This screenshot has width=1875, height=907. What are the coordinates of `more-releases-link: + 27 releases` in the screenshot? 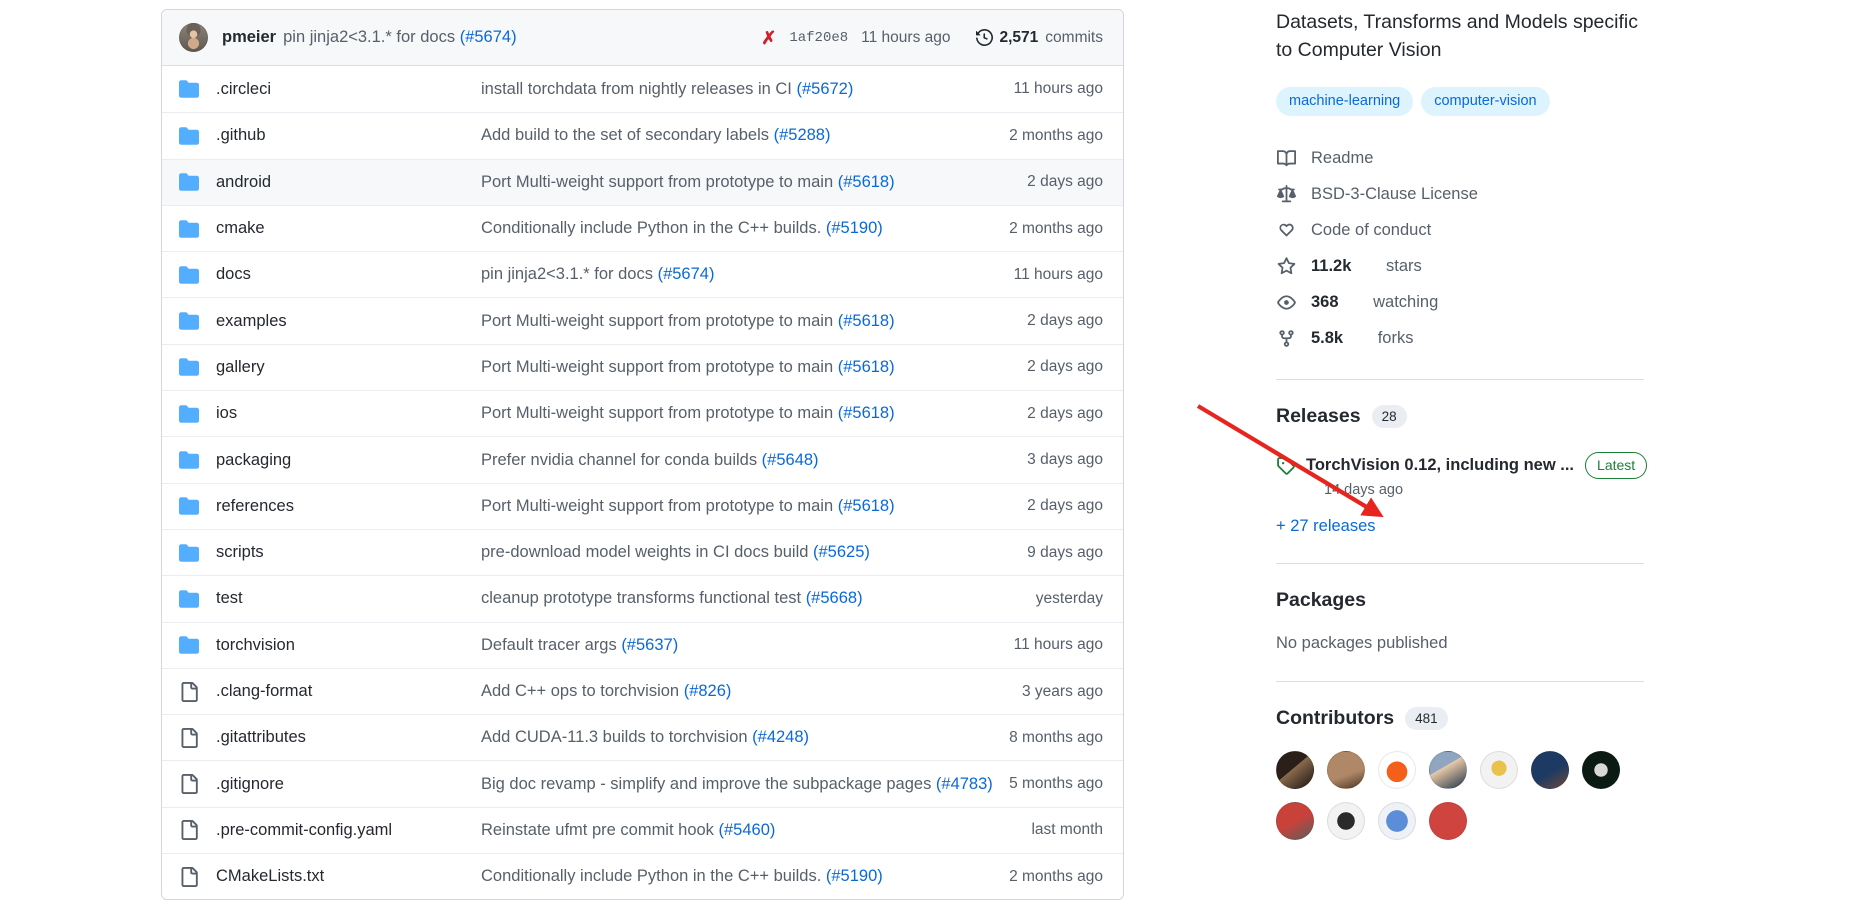 It's located at (1575, 526).